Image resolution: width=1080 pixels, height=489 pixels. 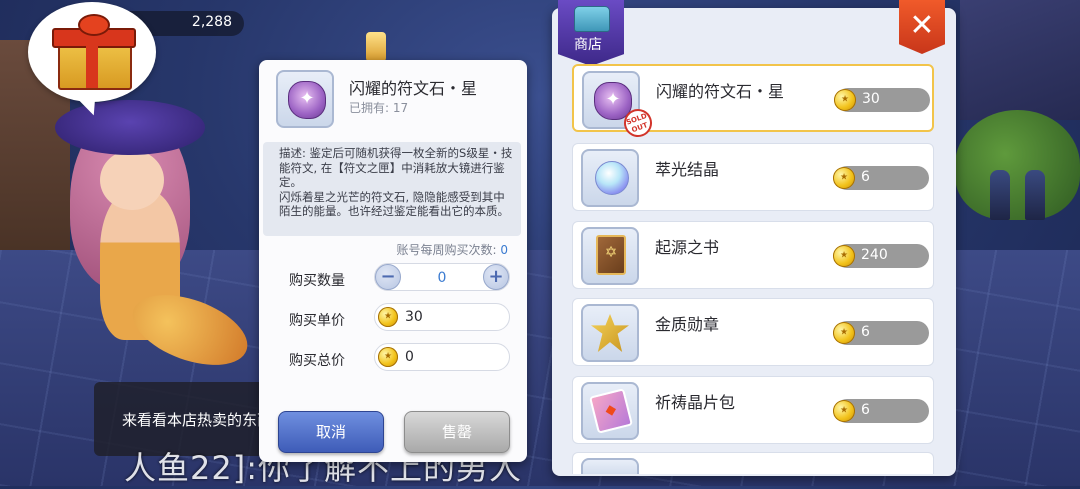 What do you see at coordinates (388, 277) in the screenshot?
I see `quantity-decrease-button: −` at bounding box center [388, 277].